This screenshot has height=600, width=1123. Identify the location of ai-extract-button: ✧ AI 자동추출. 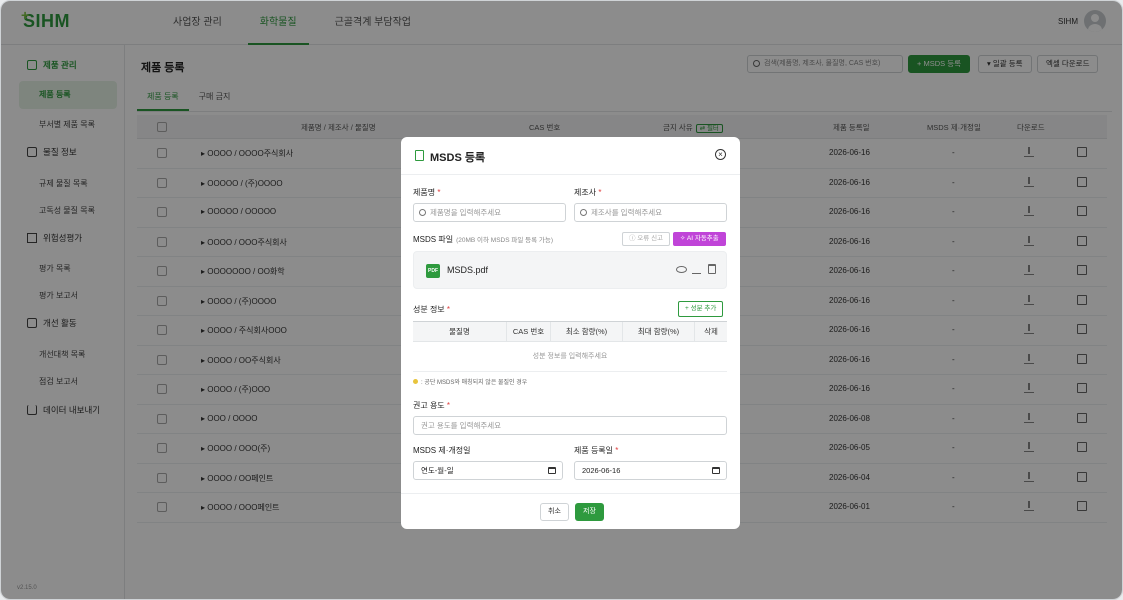
(699, 239).